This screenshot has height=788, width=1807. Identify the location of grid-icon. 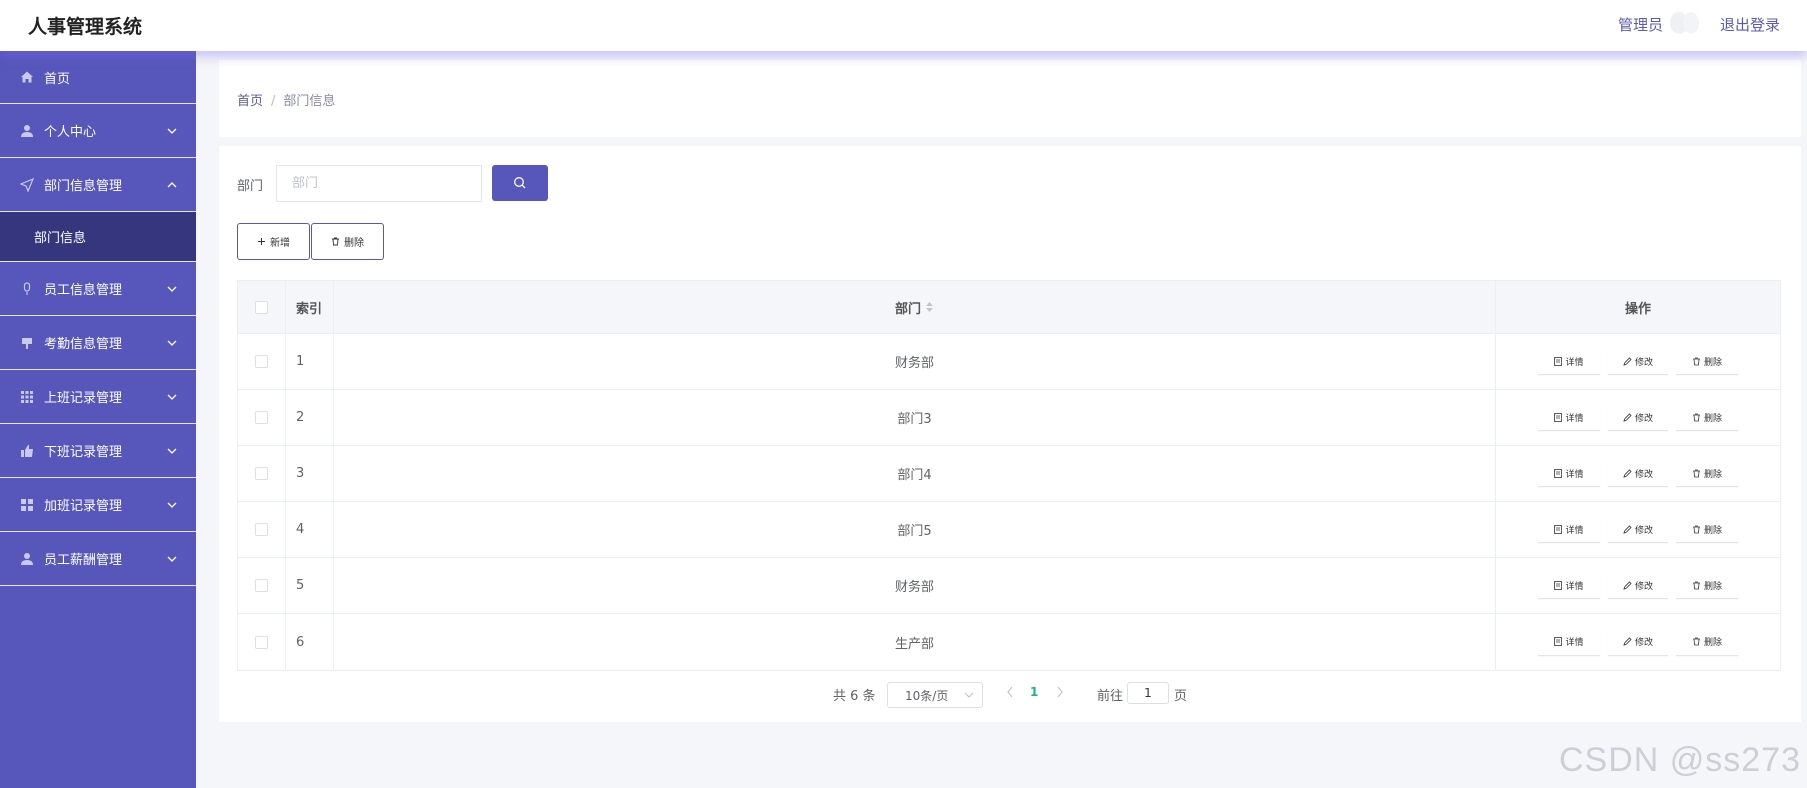
(27, 397).